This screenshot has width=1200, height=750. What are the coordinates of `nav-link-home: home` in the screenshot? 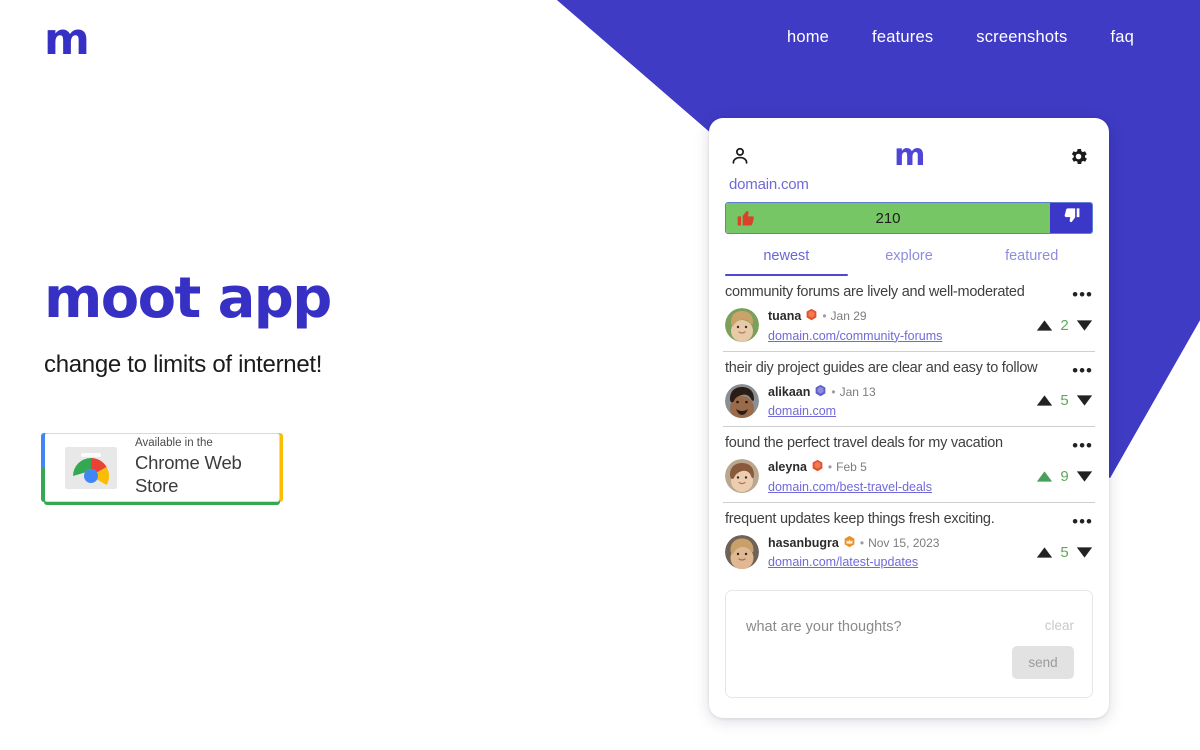 It's located at (808, 37).